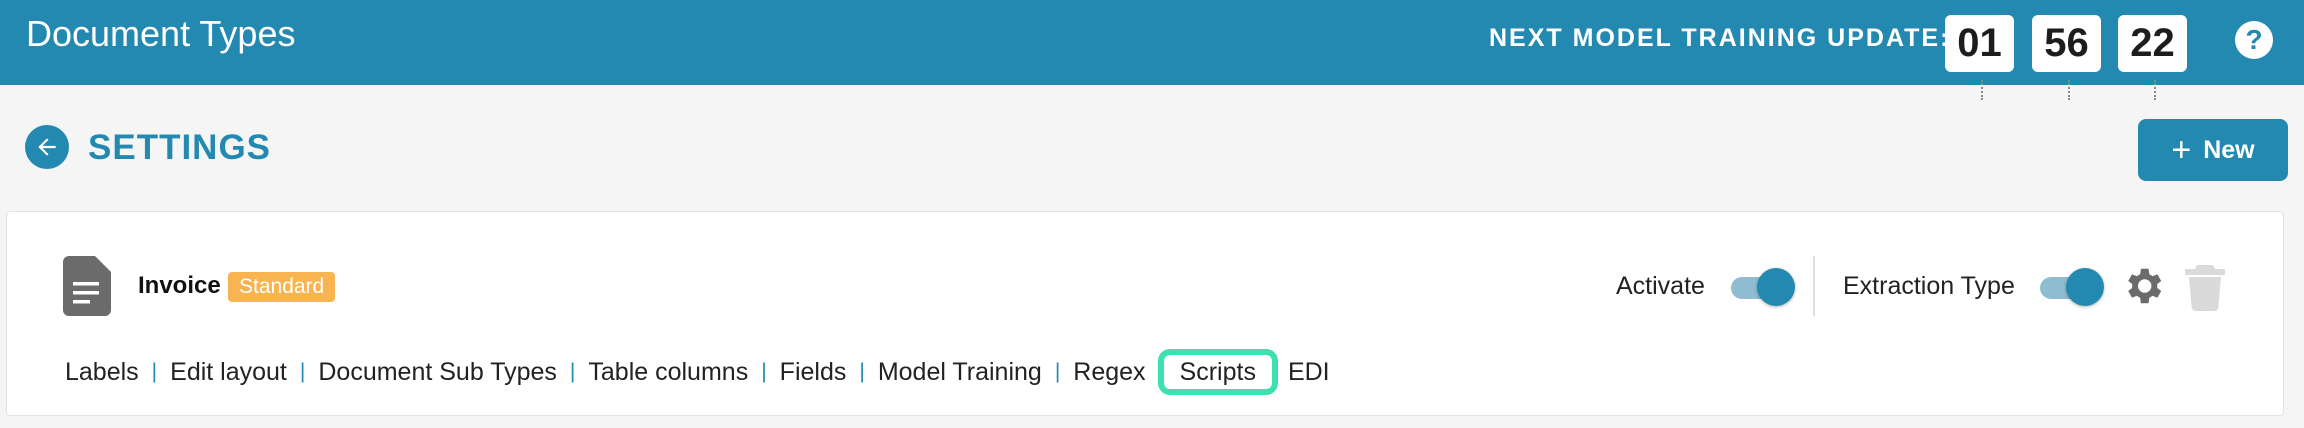 The image size is (2304, 428). What do you see at coordinates (2066, 43) in the screenshot?
I see `timer-minutes: 56` at bounding box center [2066, 43].